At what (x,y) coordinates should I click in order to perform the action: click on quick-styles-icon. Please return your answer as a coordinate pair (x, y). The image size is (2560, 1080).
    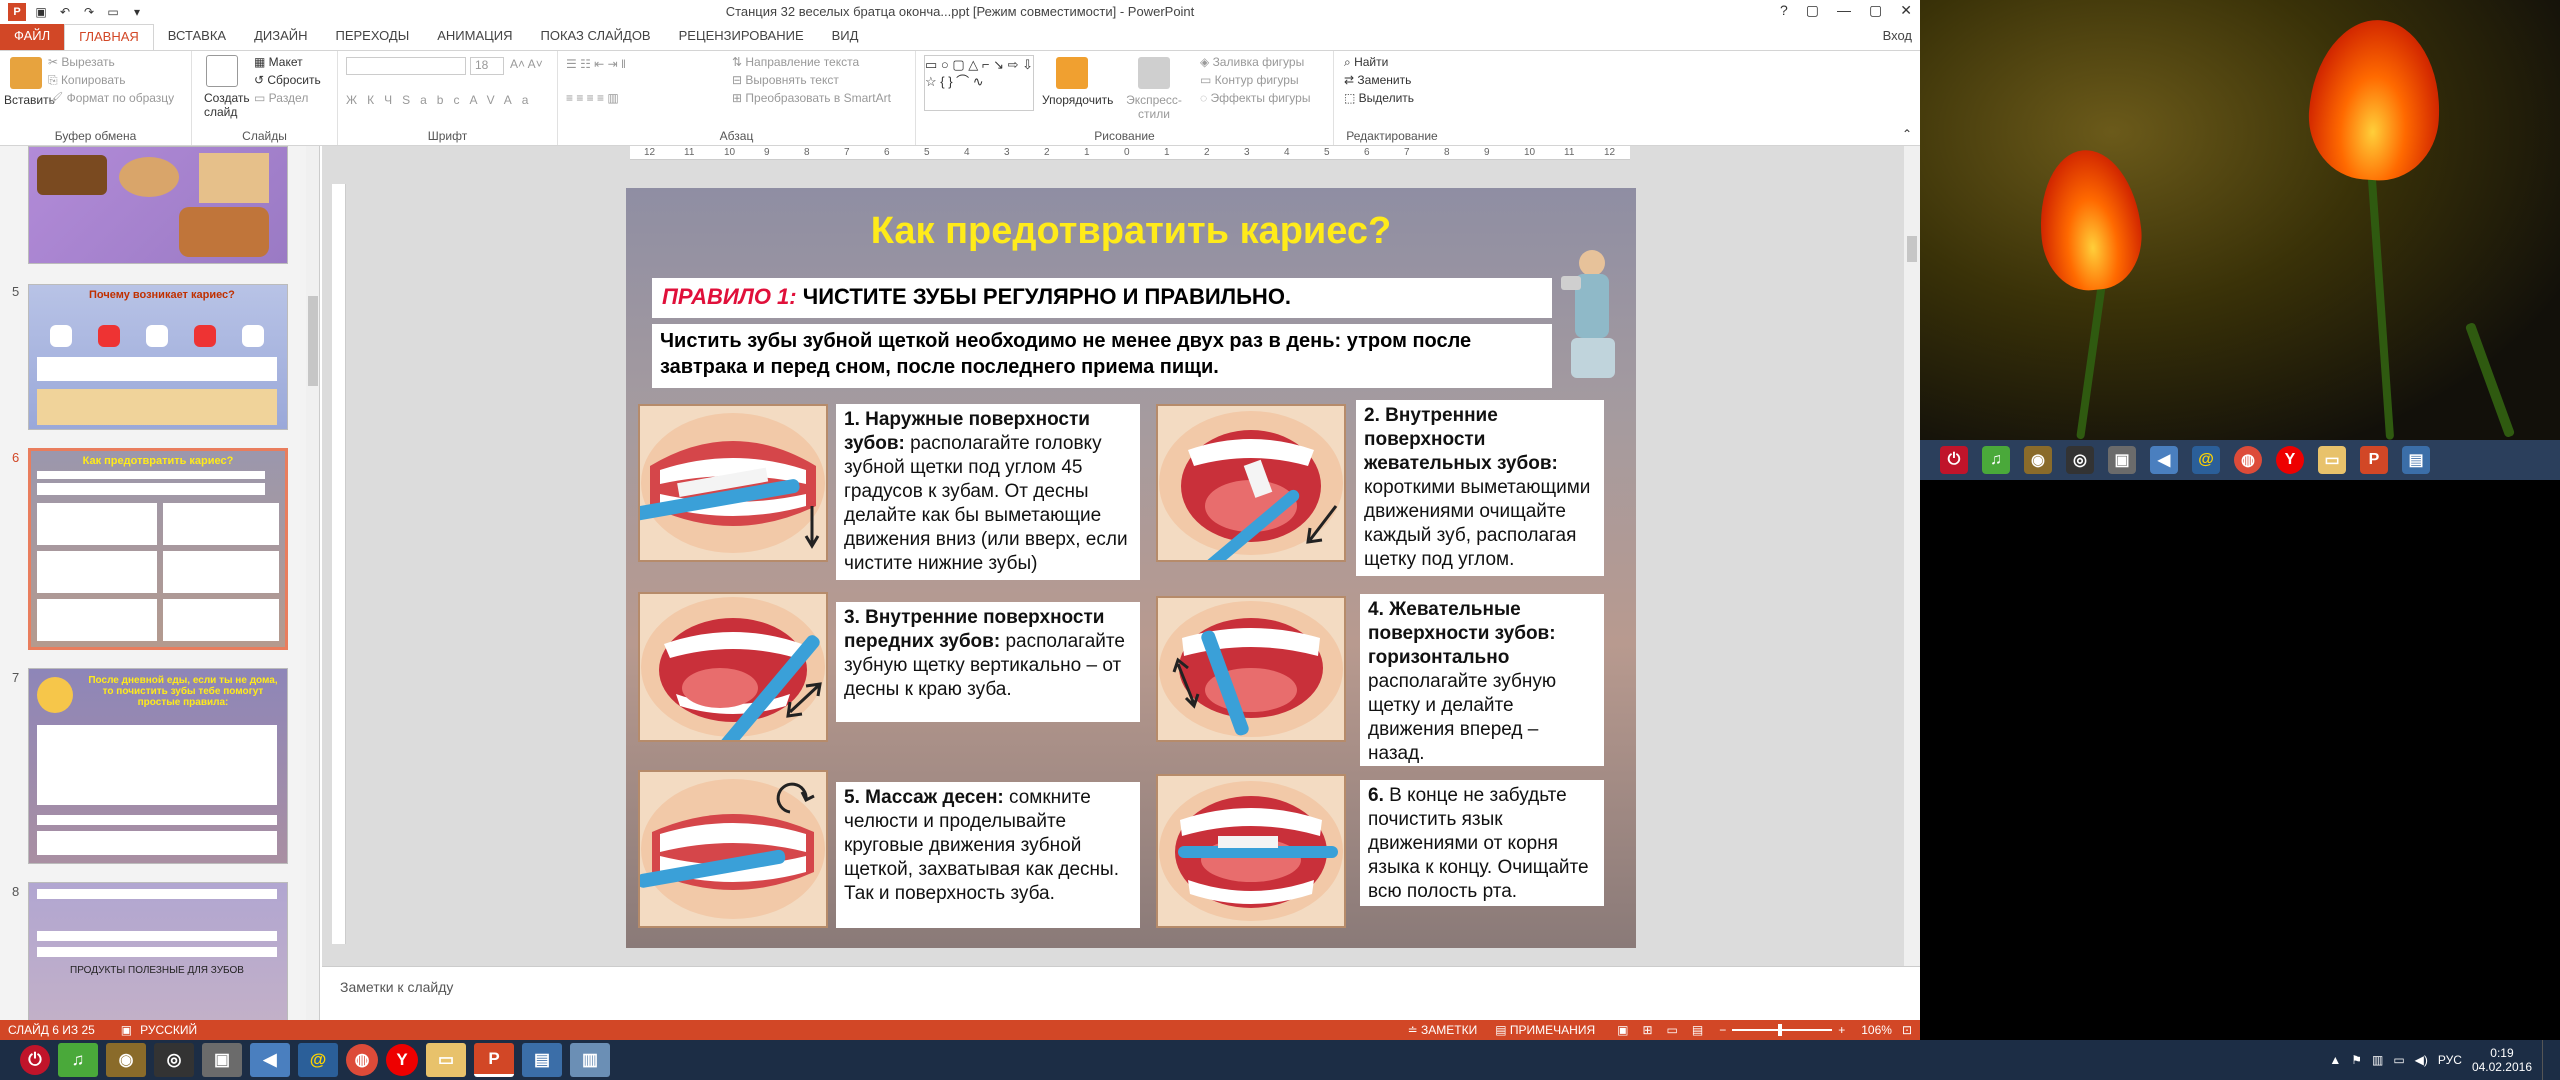
    Looking at the image, I should click on (1154, 73).